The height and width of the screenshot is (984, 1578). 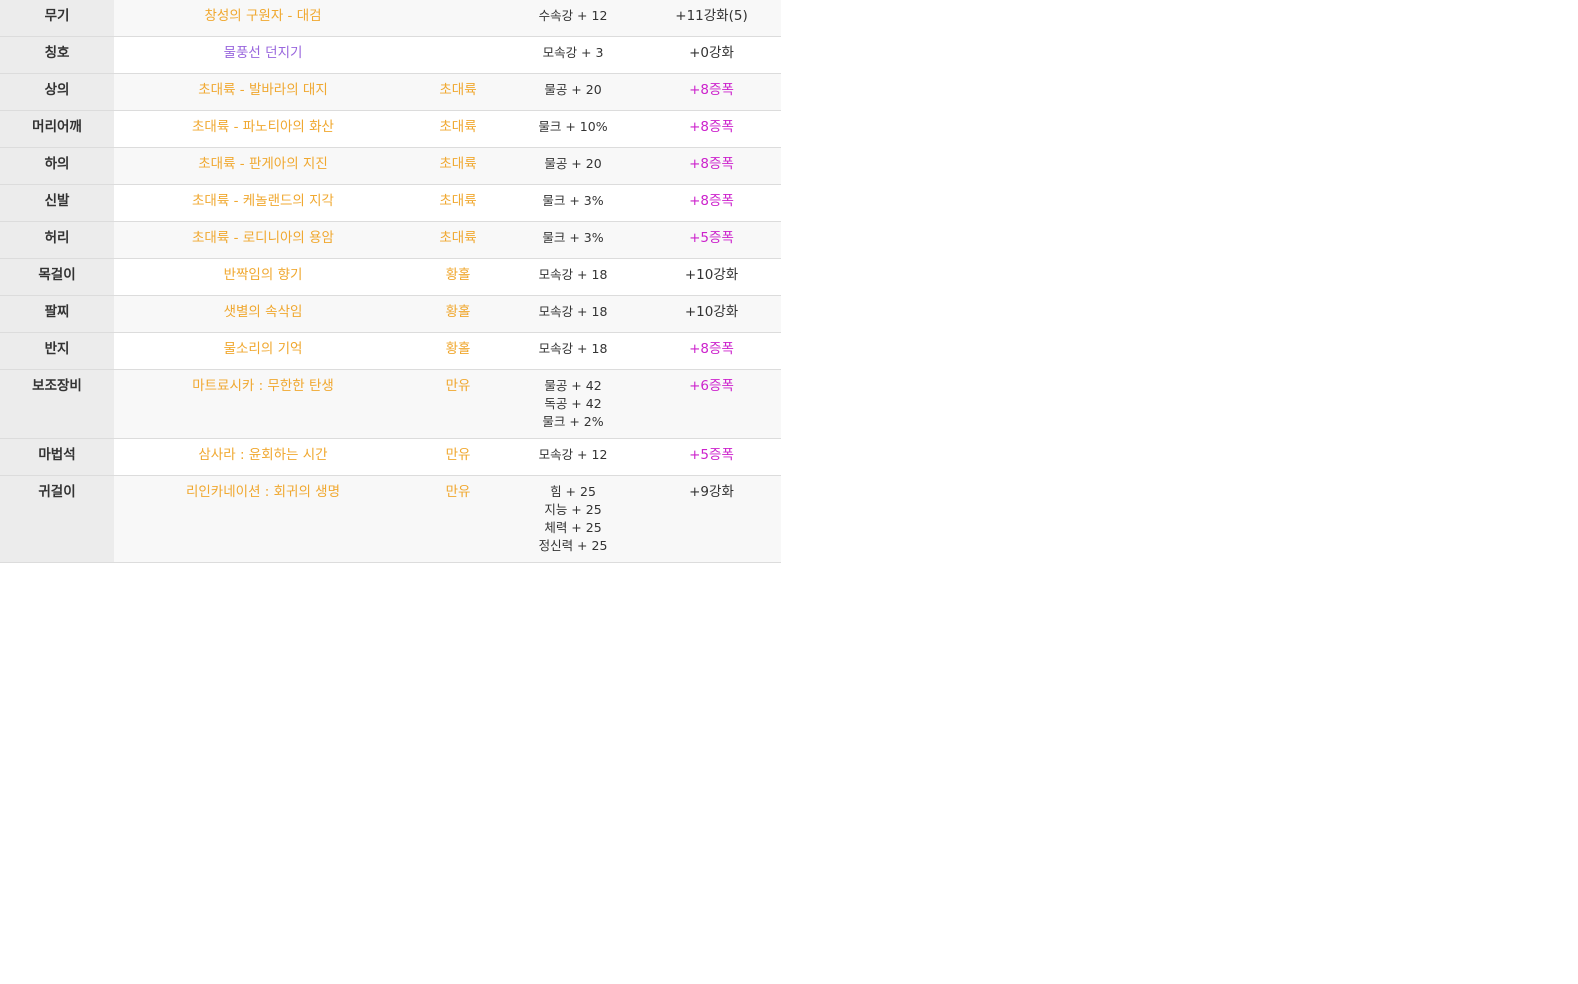 I want to click on item-stats: 모속강 + 3, so click(x=573, y=55).